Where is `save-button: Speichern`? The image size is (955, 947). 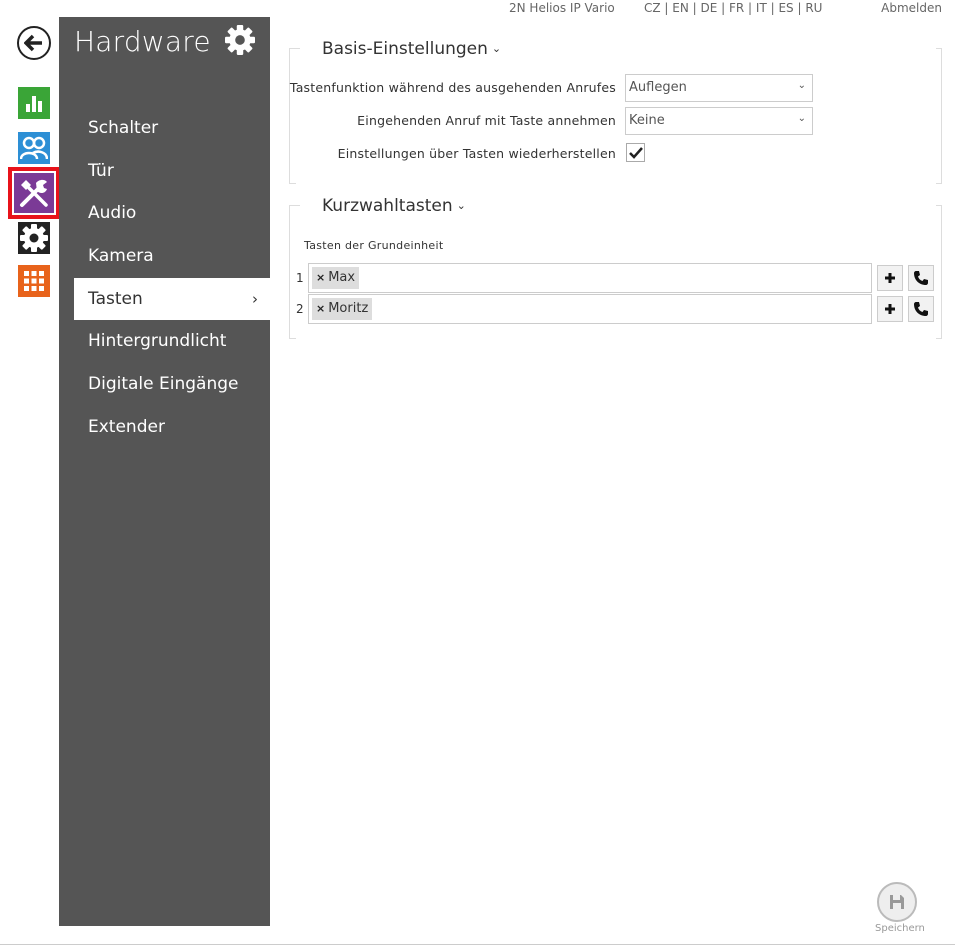
save-button: Speichern is located at coordinates (900, 908).